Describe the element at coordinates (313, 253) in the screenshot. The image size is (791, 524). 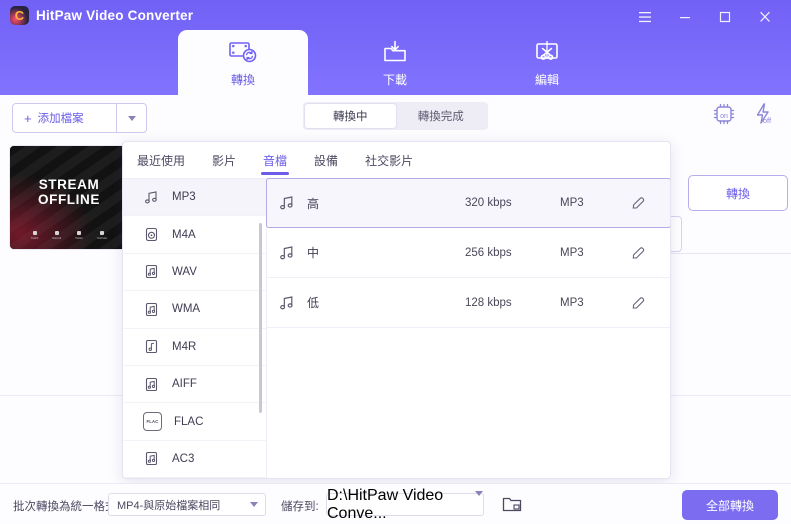
I see `quality-name: 中` at that location.